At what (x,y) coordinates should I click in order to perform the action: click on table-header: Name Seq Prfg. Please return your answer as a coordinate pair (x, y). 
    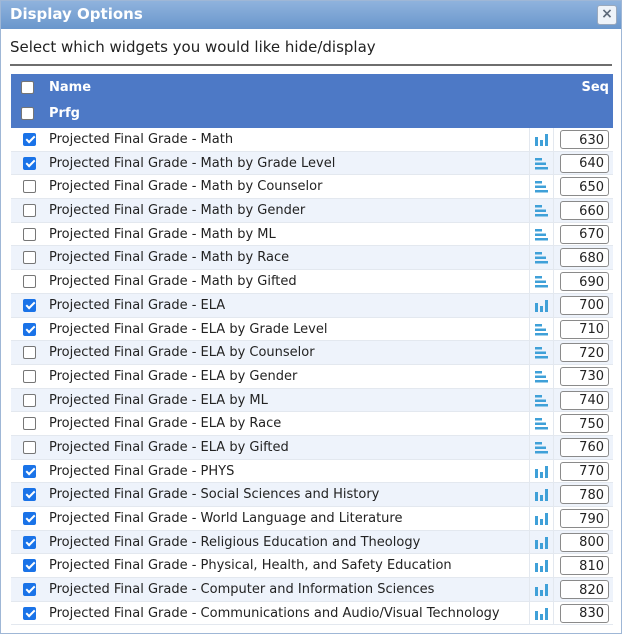
    Looking at the image, I should click on (312, 101).